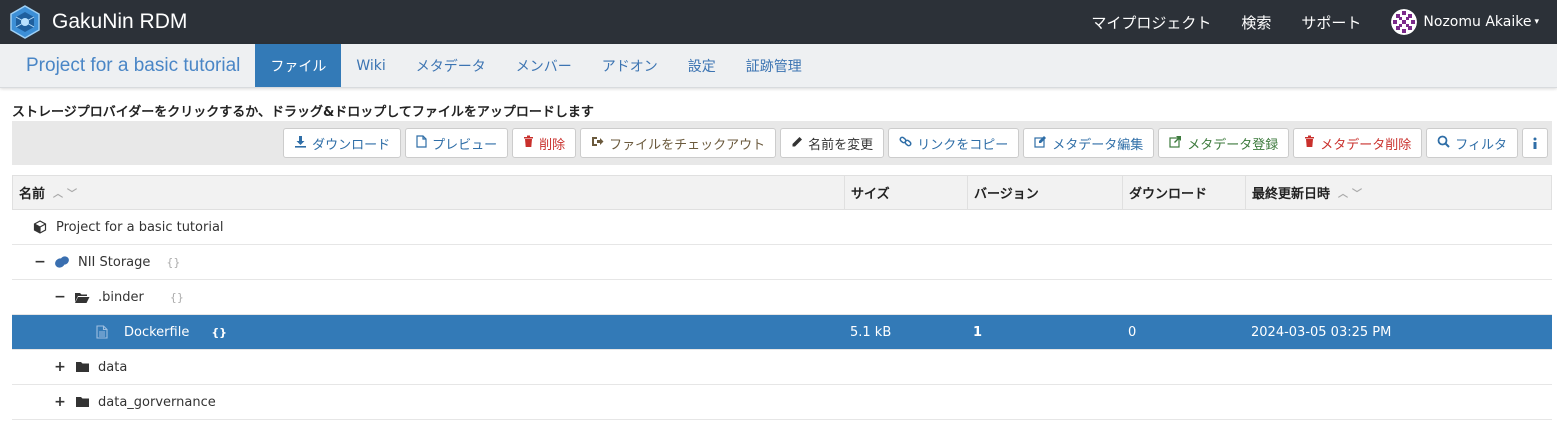 This screenshot has height=441, width=1557. I want to click on user-name: Nozomu Akaike, so click(1477, 22).